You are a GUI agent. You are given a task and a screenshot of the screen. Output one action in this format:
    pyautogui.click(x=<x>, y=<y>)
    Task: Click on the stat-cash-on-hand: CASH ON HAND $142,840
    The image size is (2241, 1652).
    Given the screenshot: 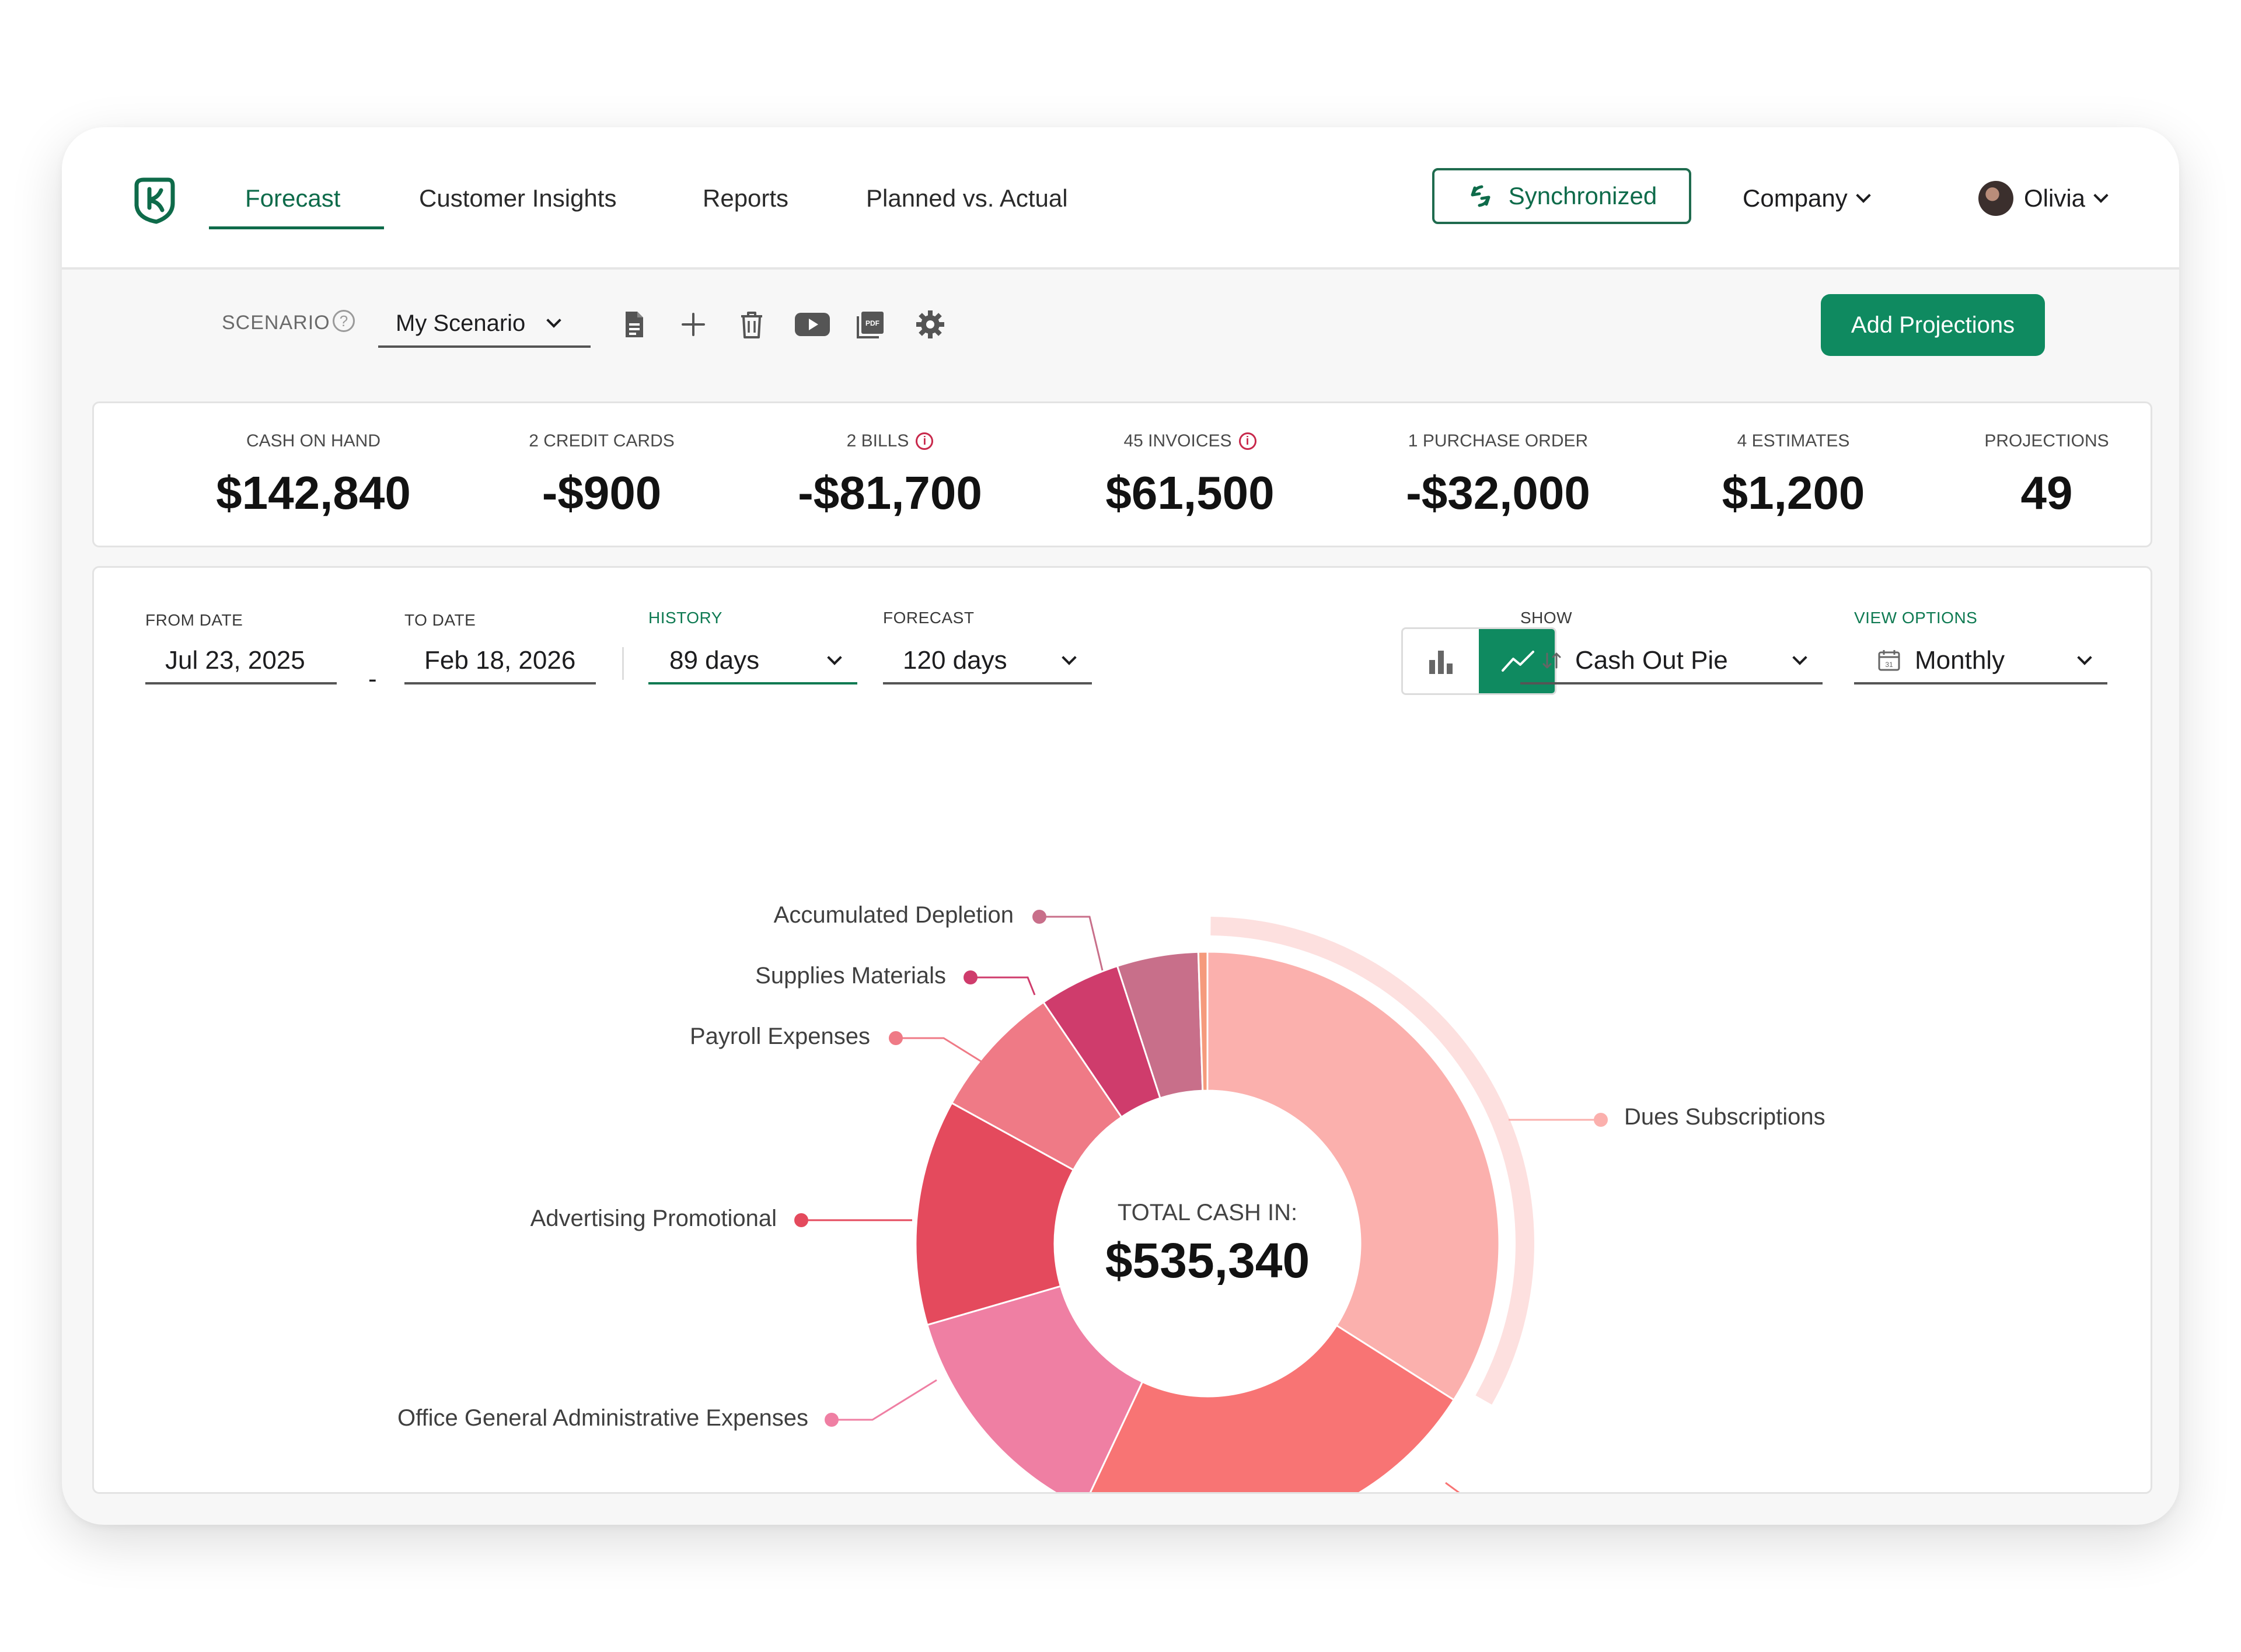 What is the action you would take?
    pyautogui.click(x=313, y=476)
    